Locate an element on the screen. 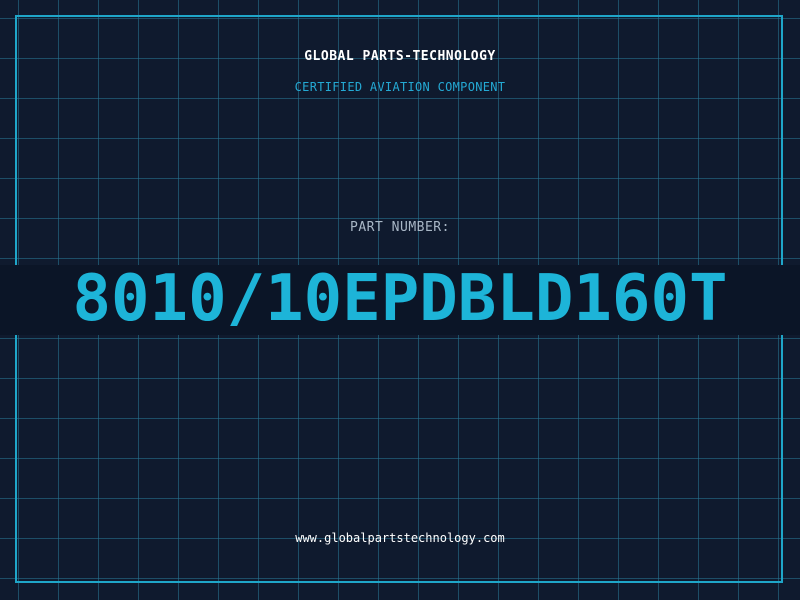 This screenshot has width=800, height=600. brand-title: GLOBAL PARTS-TECHNOLOGY is located at coordinates (400, 56).